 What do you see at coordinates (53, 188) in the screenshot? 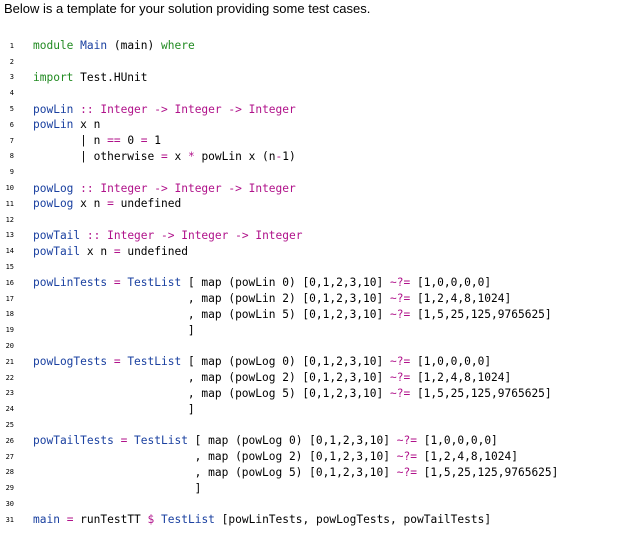
I see `code-token: powLog` at bounding box center [53, 188].